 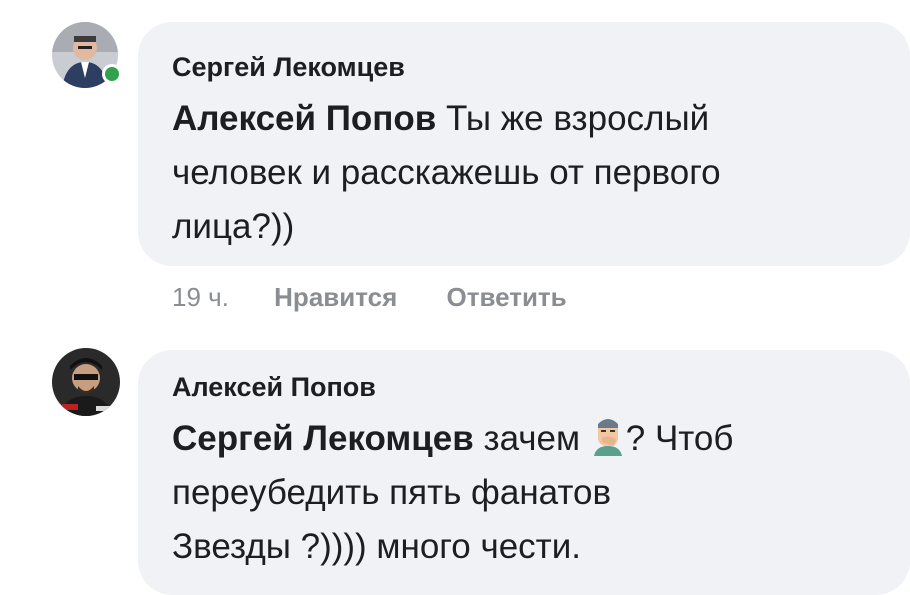 What do you see at coordinates (679, 438) in the screenshot?
I see `comment-text-fragment: ? Чтоб` at bounding box center [679, 438].